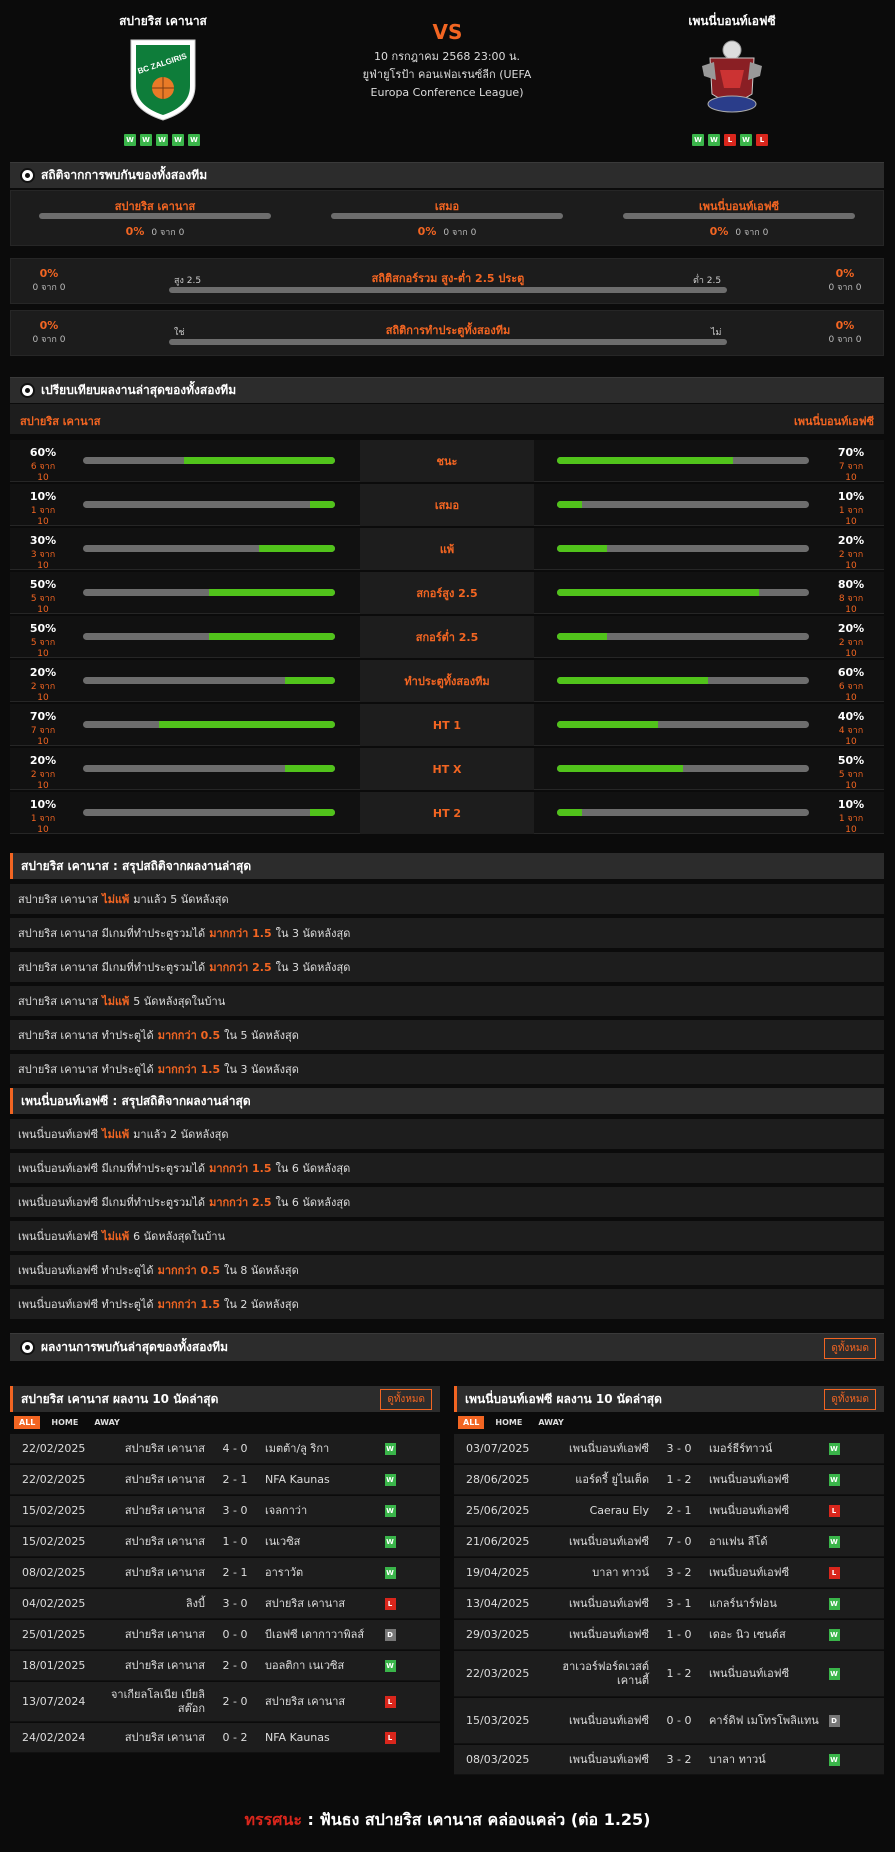 Image resolution: width=895 pixels, height=1852 pixels. Describe the element at coordinates (447, 232) in the screenshot. I see `h2h-draw-value: 0% 0 จาก 0` at that location.